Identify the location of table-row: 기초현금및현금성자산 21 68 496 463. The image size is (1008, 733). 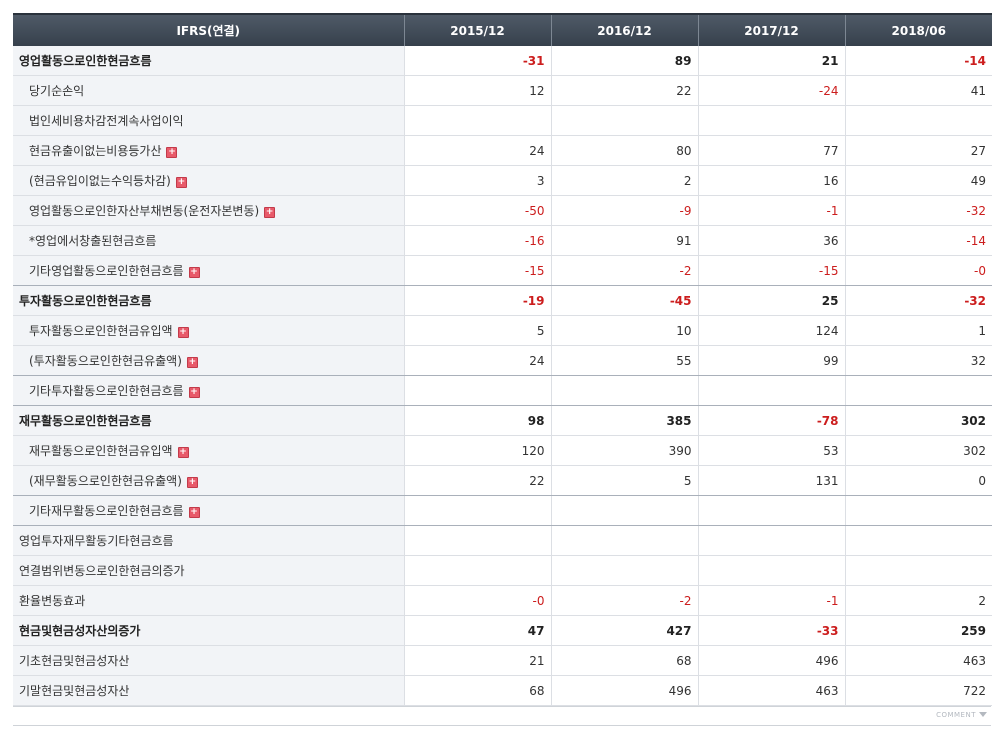
(502, 660).